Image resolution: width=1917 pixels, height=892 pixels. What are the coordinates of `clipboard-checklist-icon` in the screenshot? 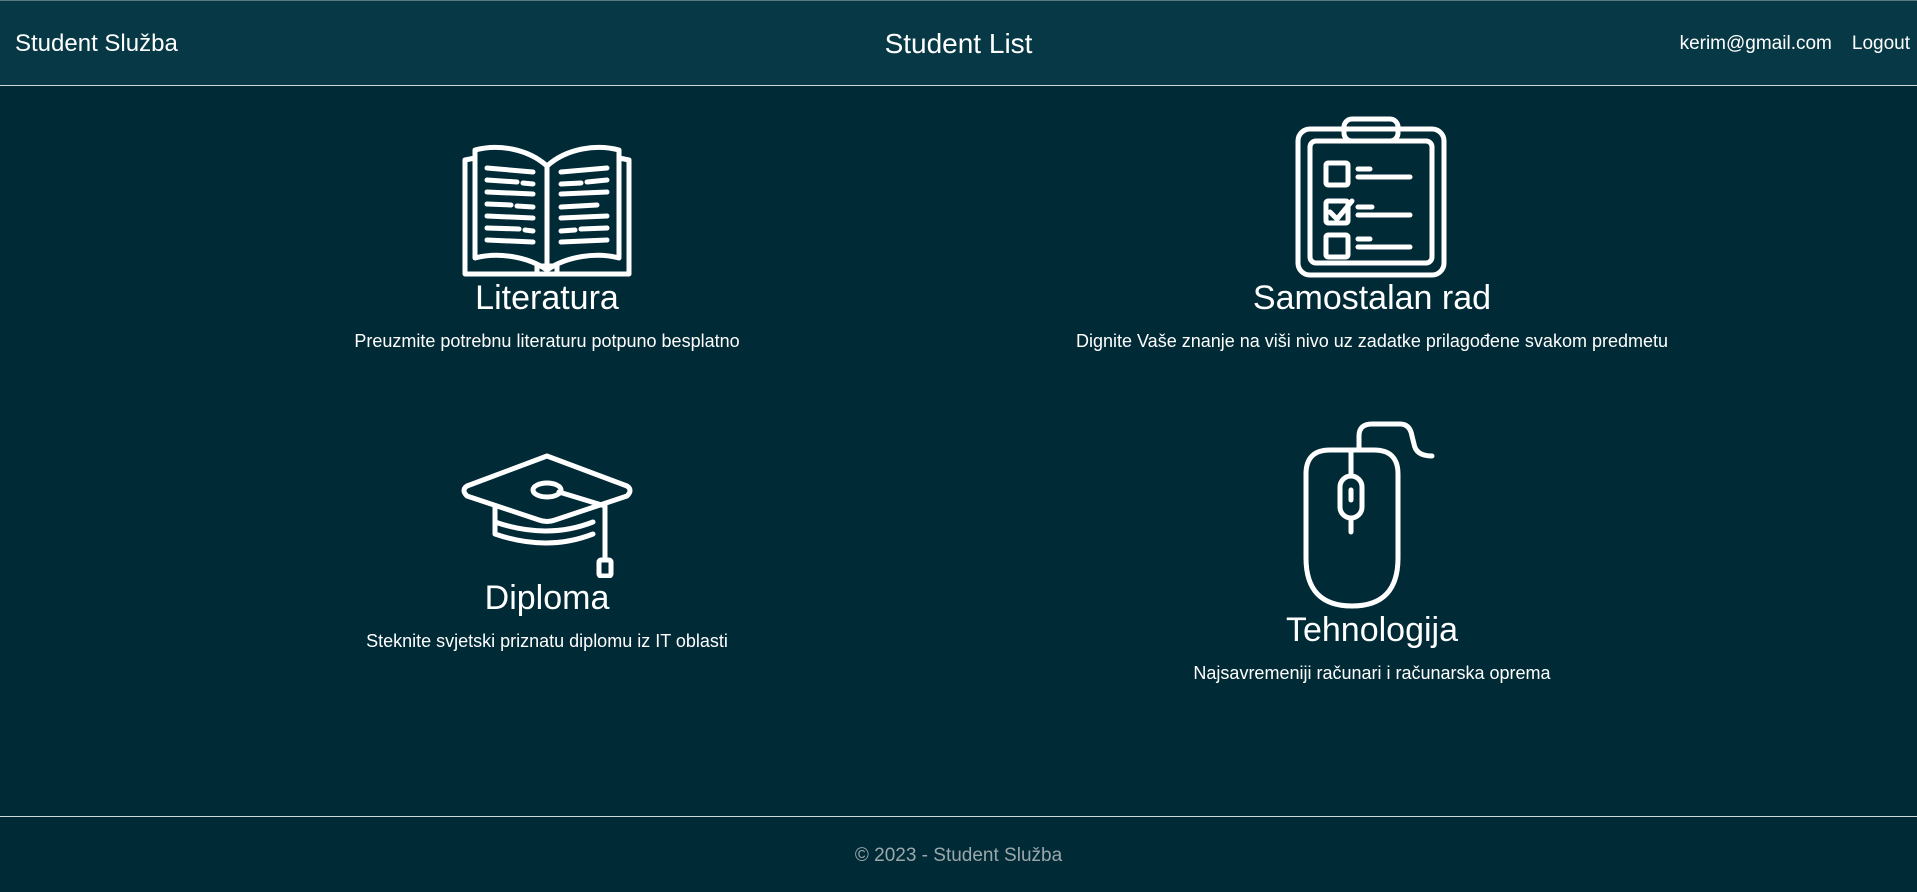 It's located at (1371, 197).